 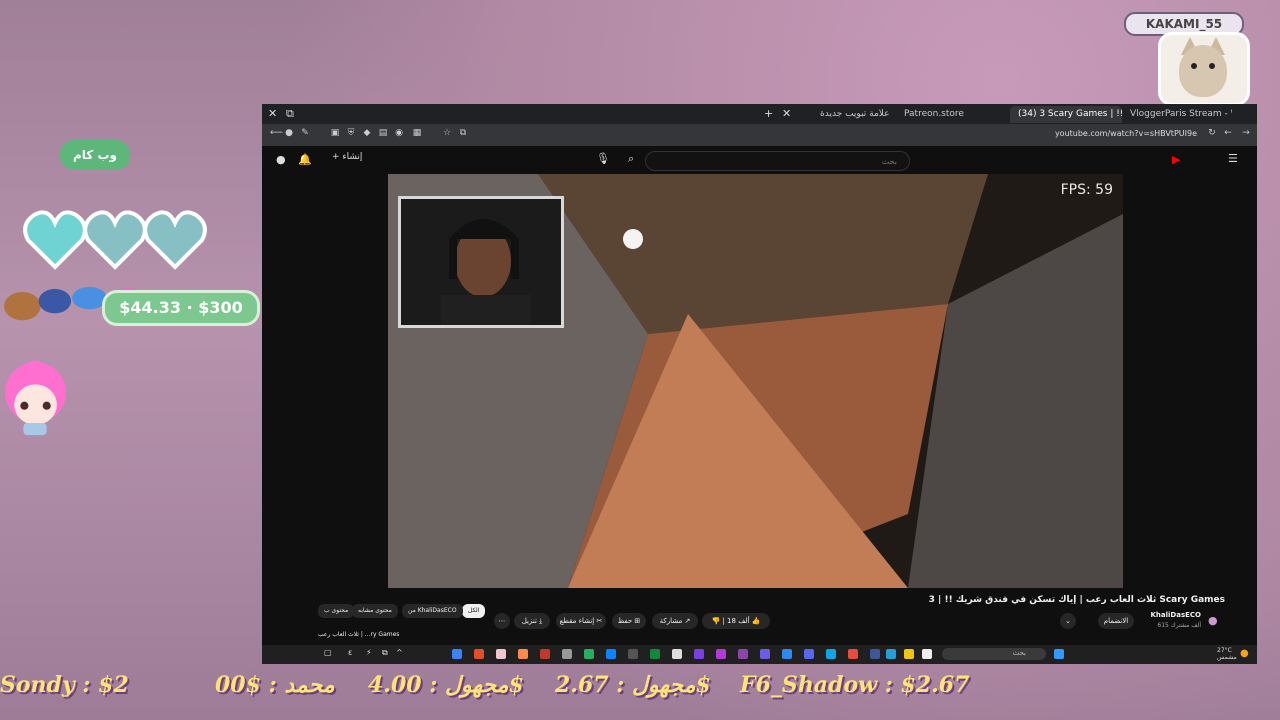 What do you see at coordinates (305, 133) in the screenshot?
I see `extension-icon: ✎` at bounding box center [305, 133].